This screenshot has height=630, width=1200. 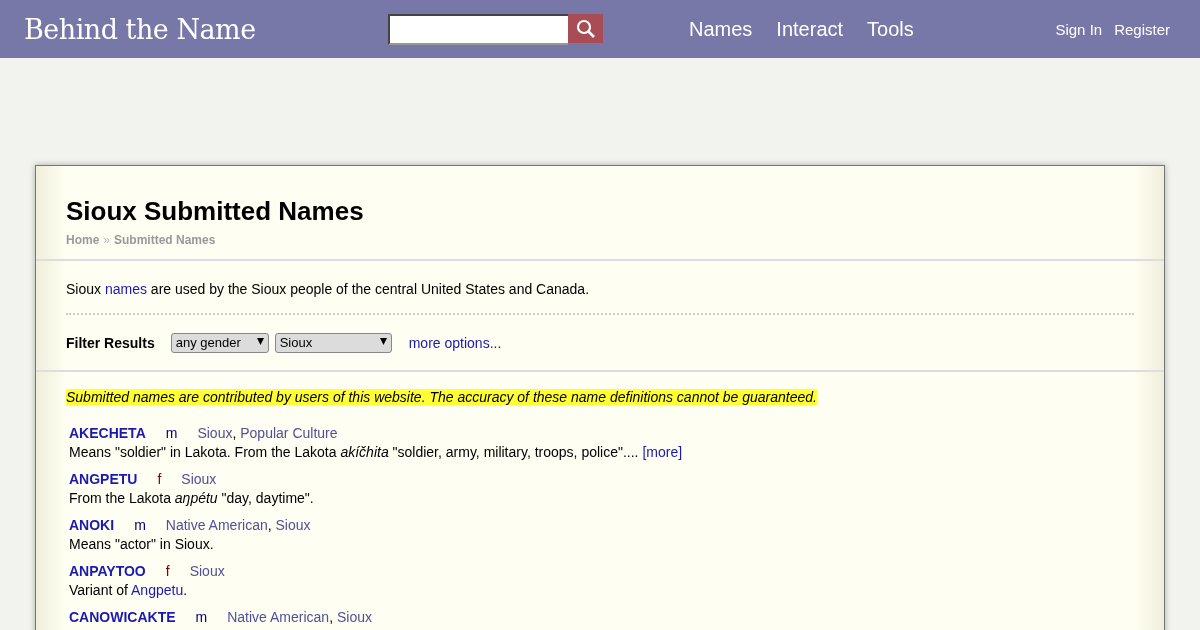 I want to click on search-field, so click(x=478, y=29).